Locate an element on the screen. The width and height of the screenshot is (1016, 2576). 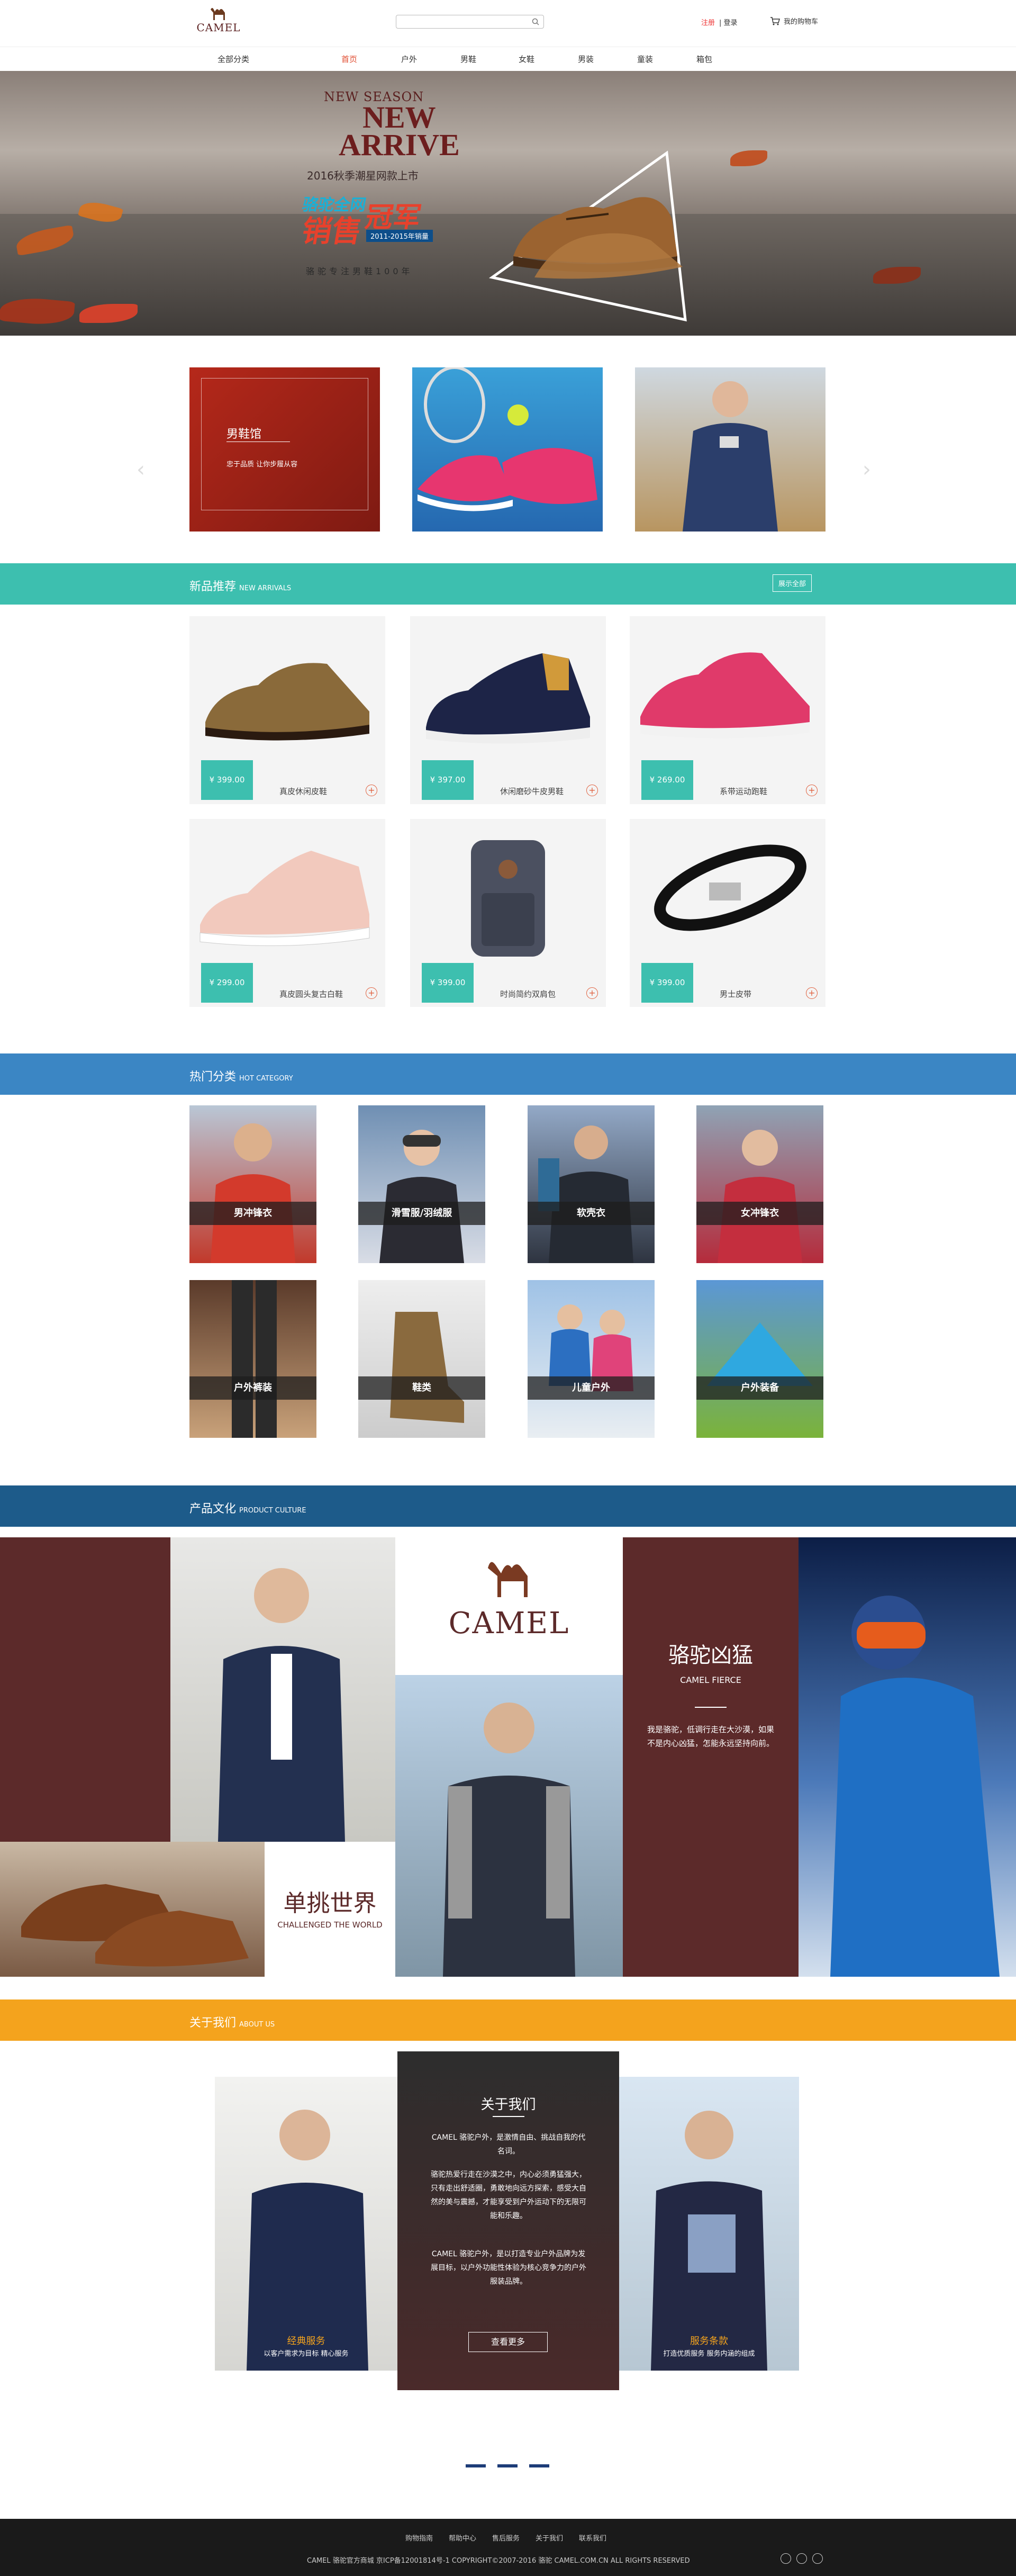
cart-icon is located at coordinates (775, 21).